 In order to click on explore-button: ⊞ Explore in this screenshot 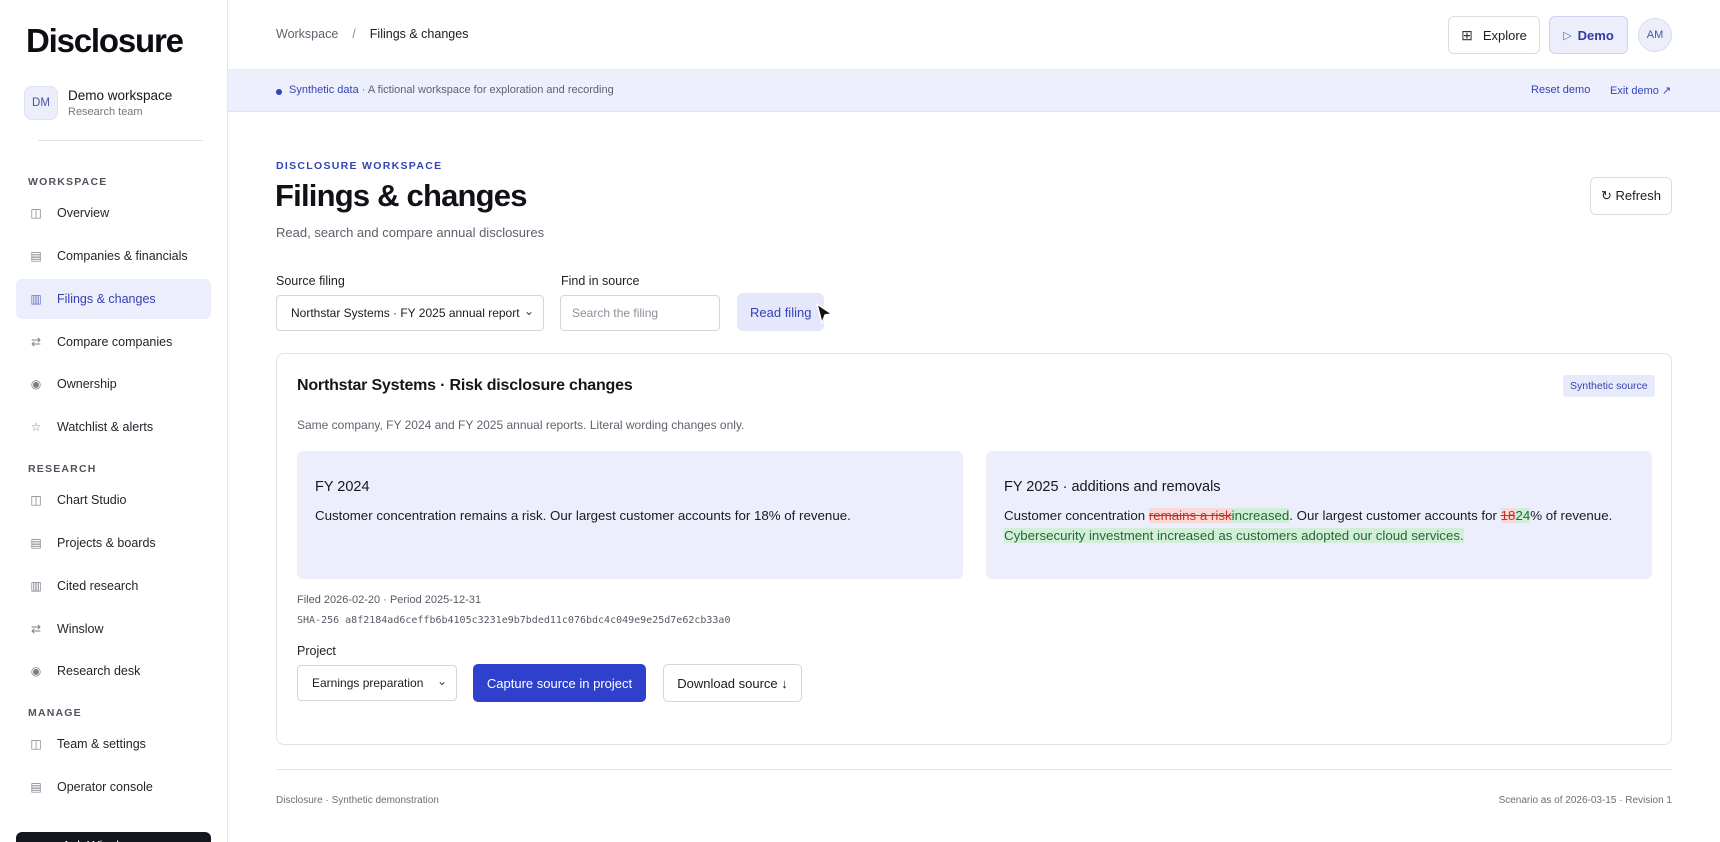, I will do `click(1494, 35)`.